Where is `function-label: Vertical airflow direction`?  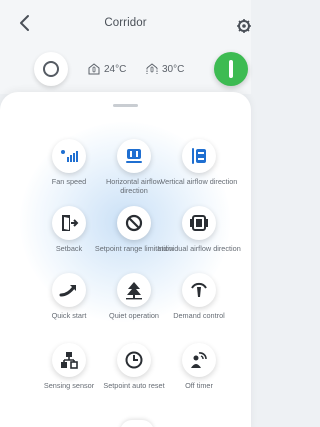
function-label: Vertical airflow direction is located at coordinates (199, 181).